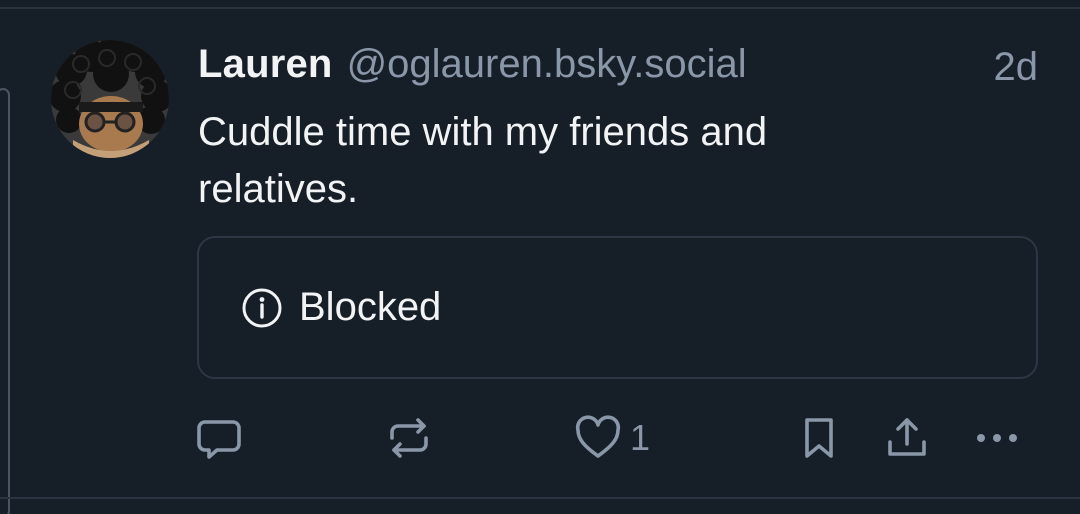 This screenshot has height=514, width=1080. What do you see at coordinates (1016, 67) in the screenshot?
I see `post-timestamp: 2d` at bounding box center [1016, 67].